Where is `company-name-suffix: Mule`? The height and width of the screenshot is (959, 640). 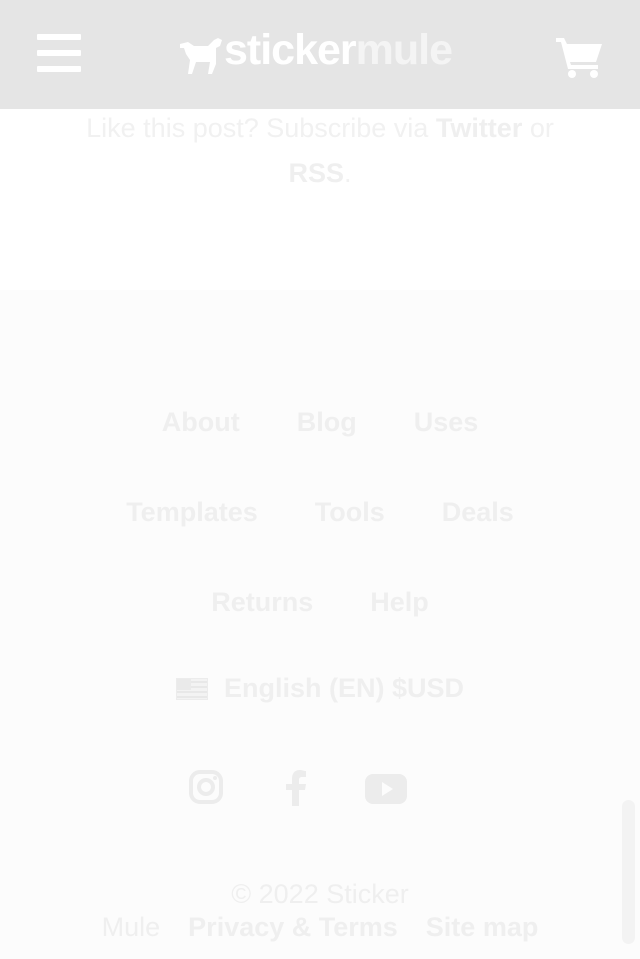
company-name-suffix: Mule is located at coordinates (131, 927).